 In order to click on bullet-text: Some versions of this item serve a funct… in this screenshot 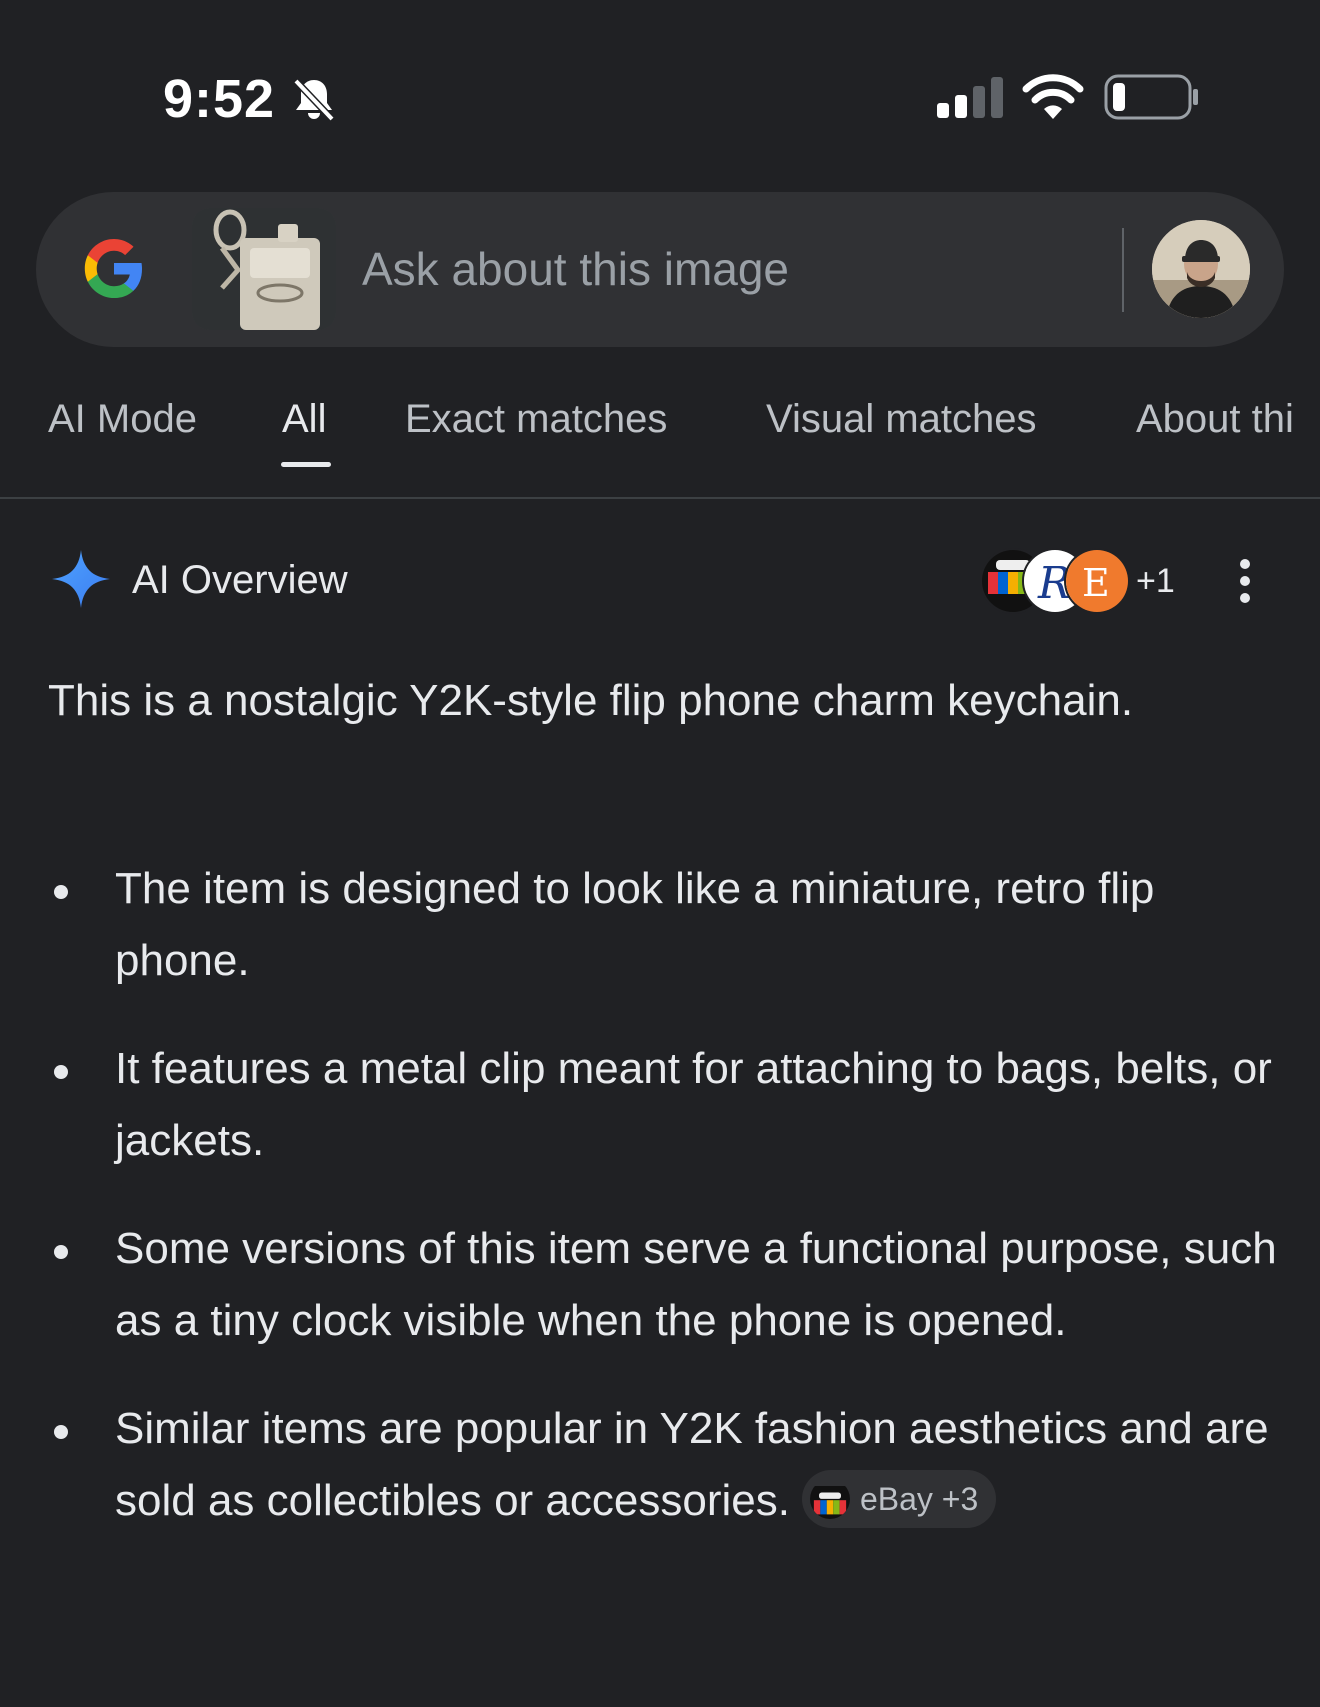, I will do `click(696, 1284)`.